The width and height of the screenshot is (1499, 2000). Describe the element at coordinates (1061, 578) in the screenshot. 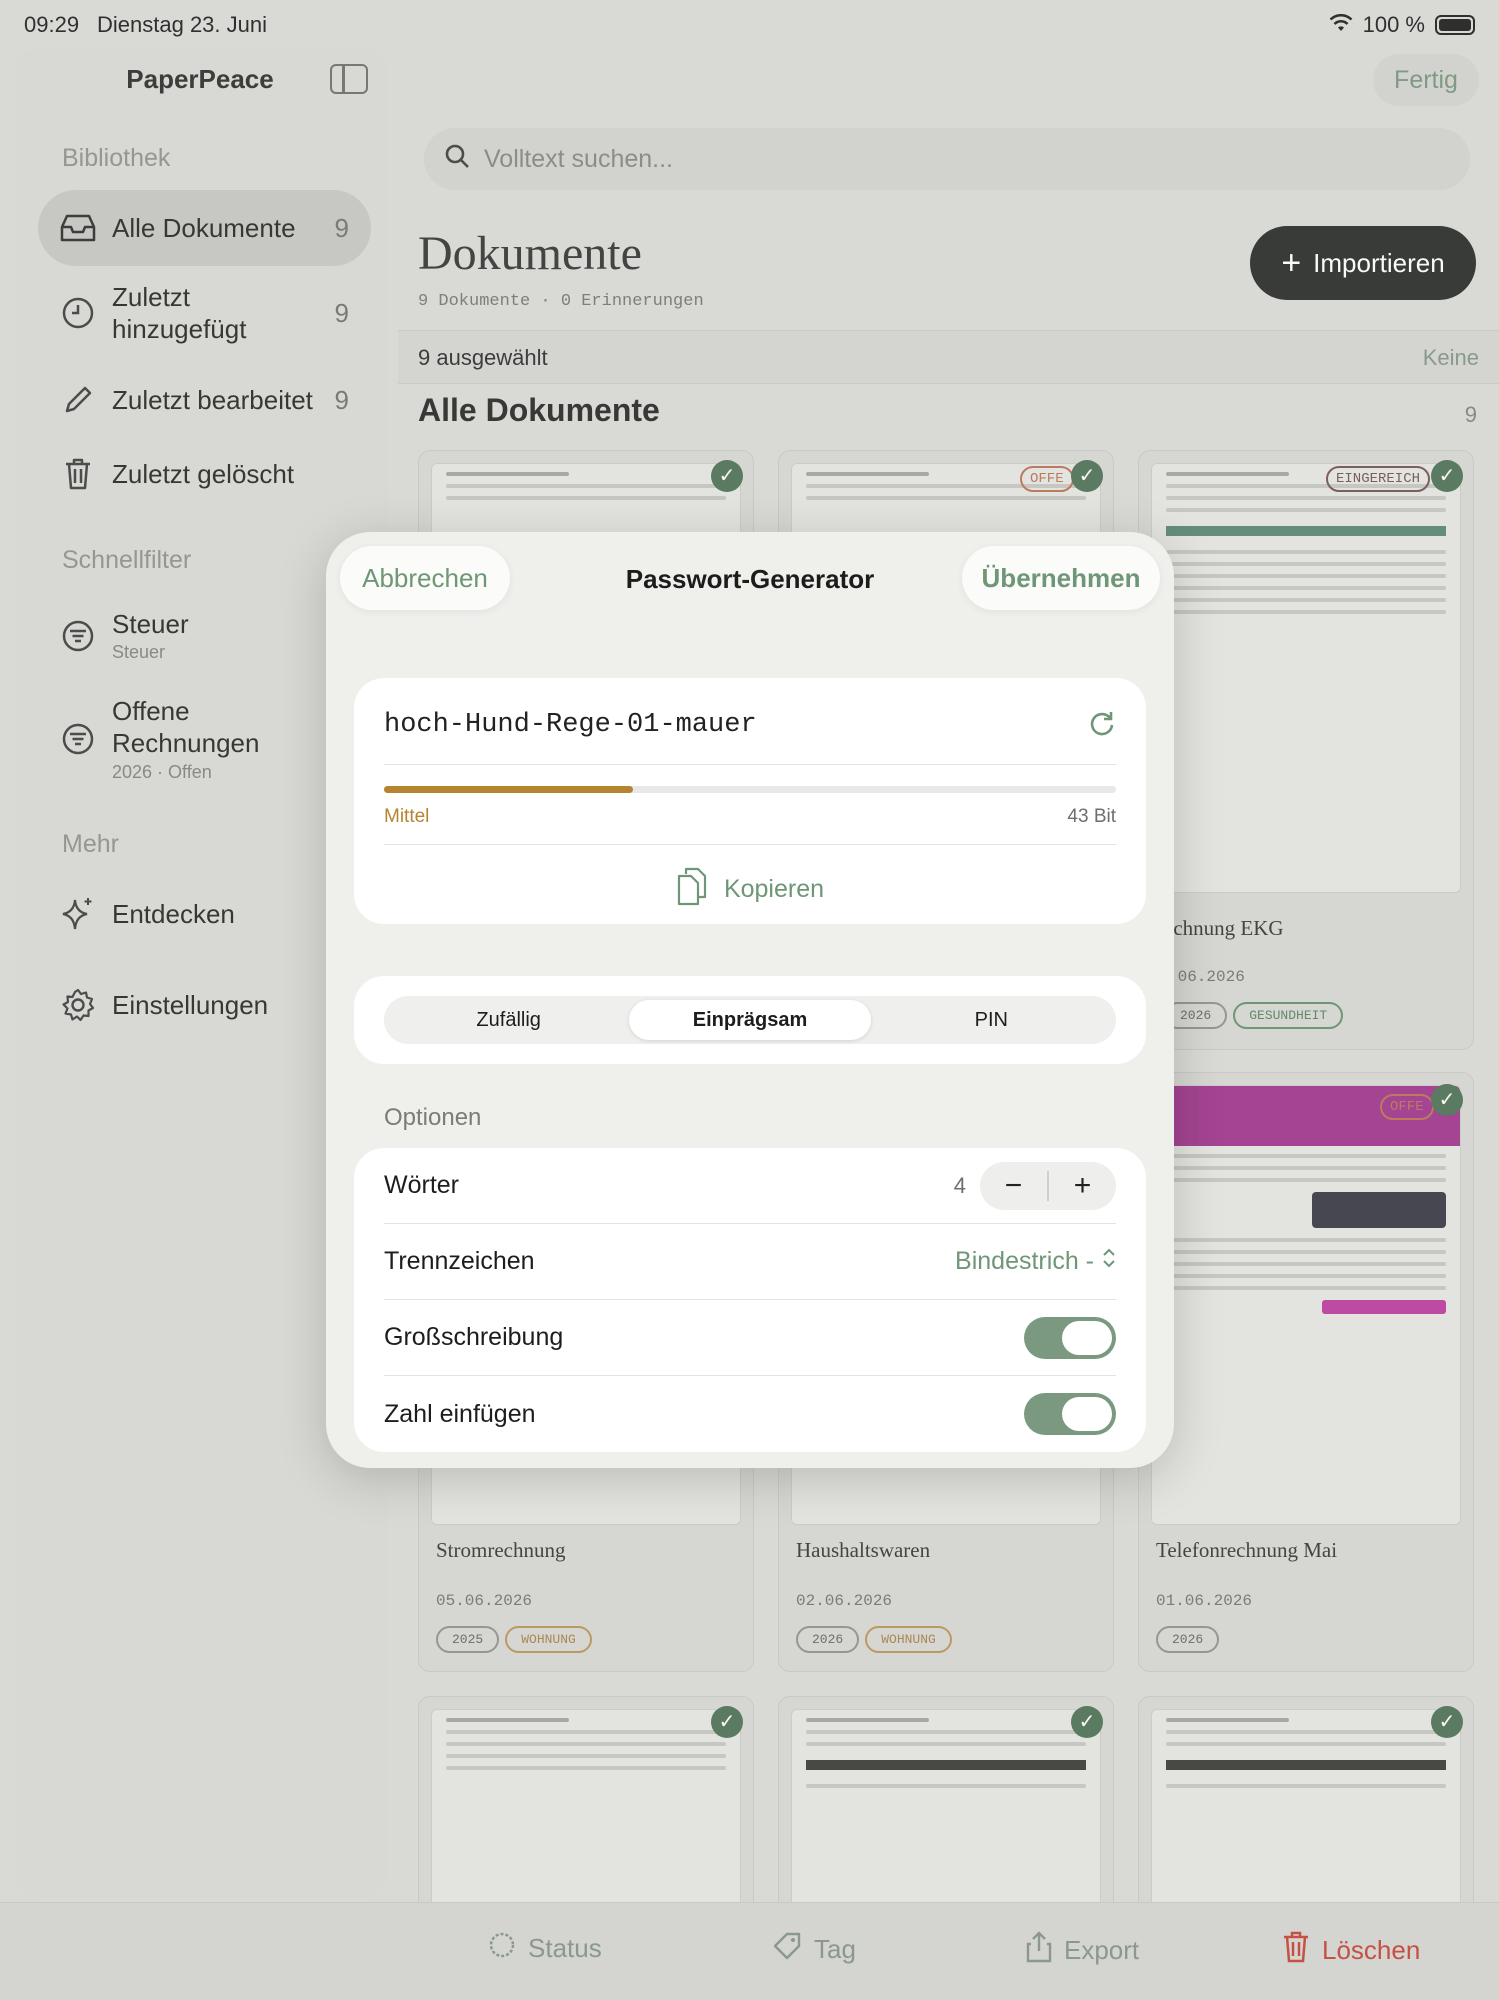

I see `apply-button: Übernehmen` at that location.